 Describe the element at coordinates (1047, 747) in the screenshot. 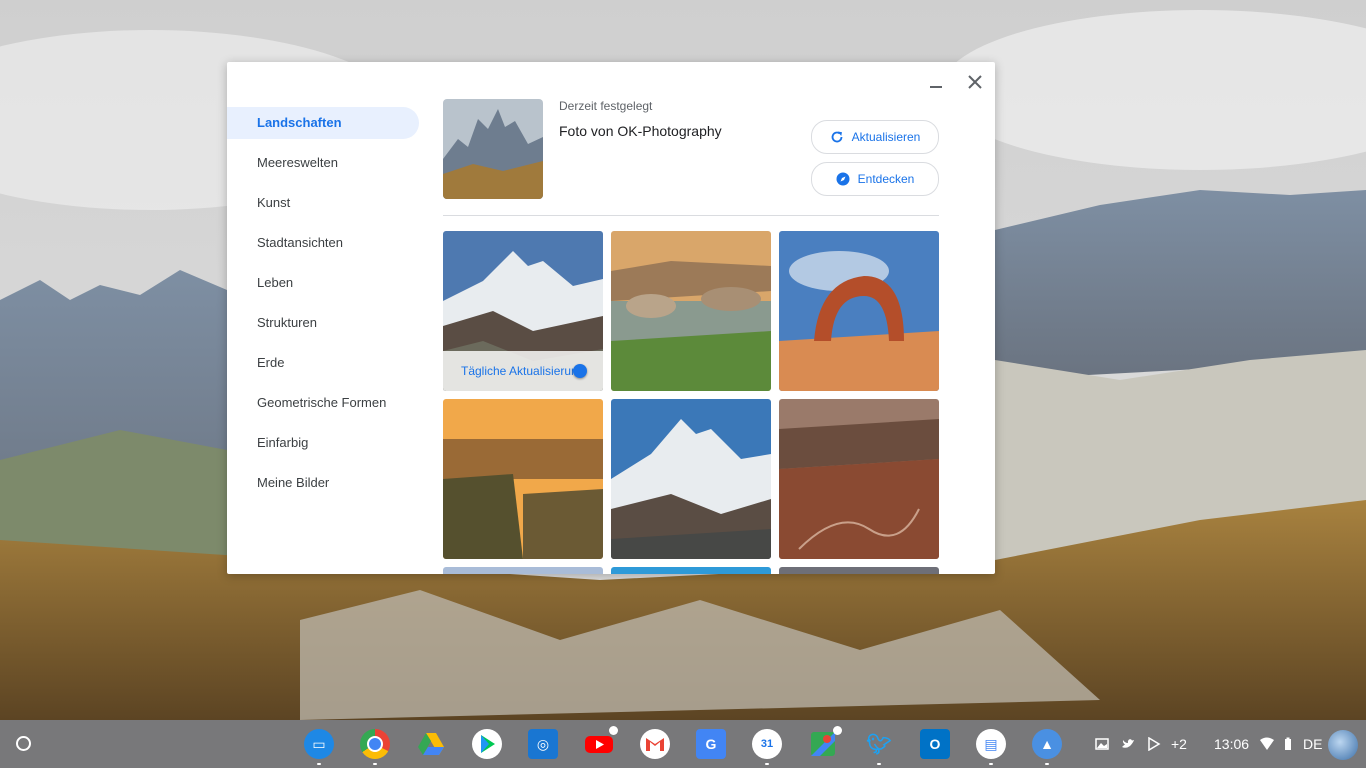

I see `wallpaper-app-icon: ▲` at that location.